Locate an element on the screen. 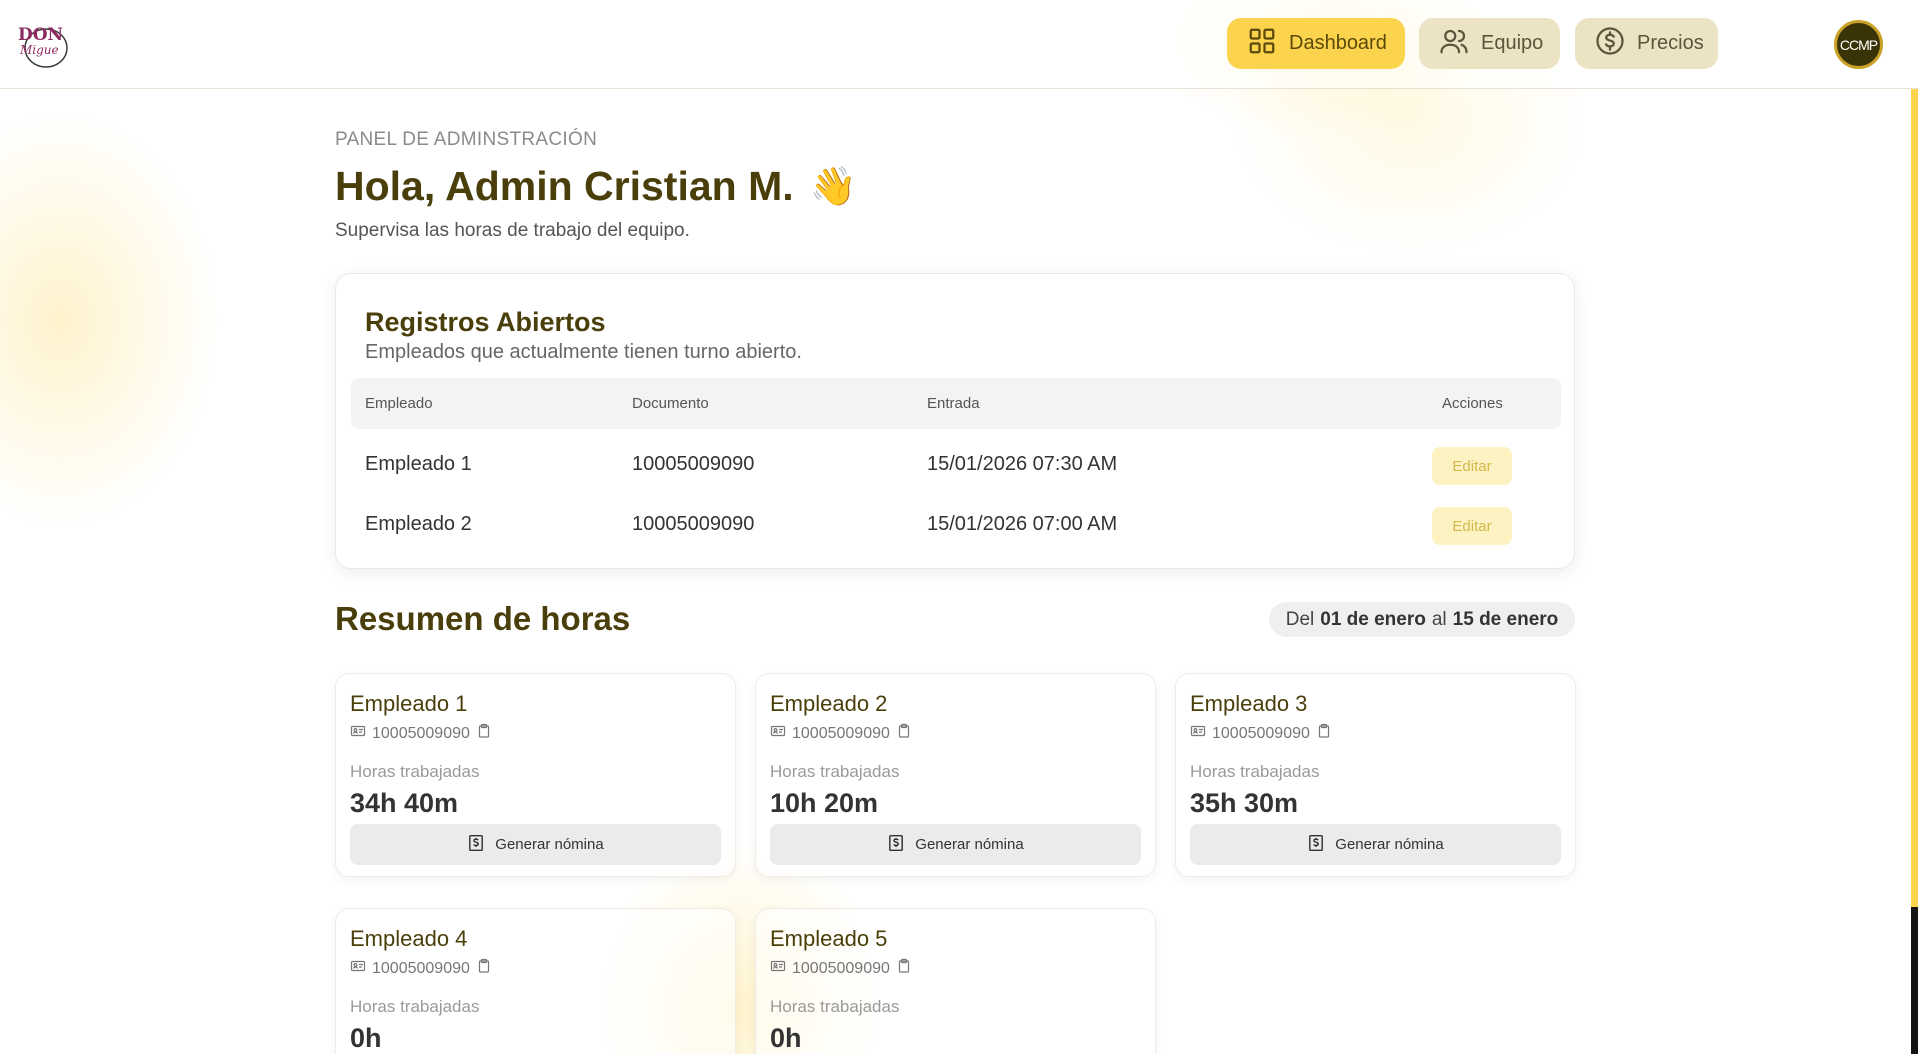  nav-dashboard: Dashboard is located at coordinates (1316, 43).